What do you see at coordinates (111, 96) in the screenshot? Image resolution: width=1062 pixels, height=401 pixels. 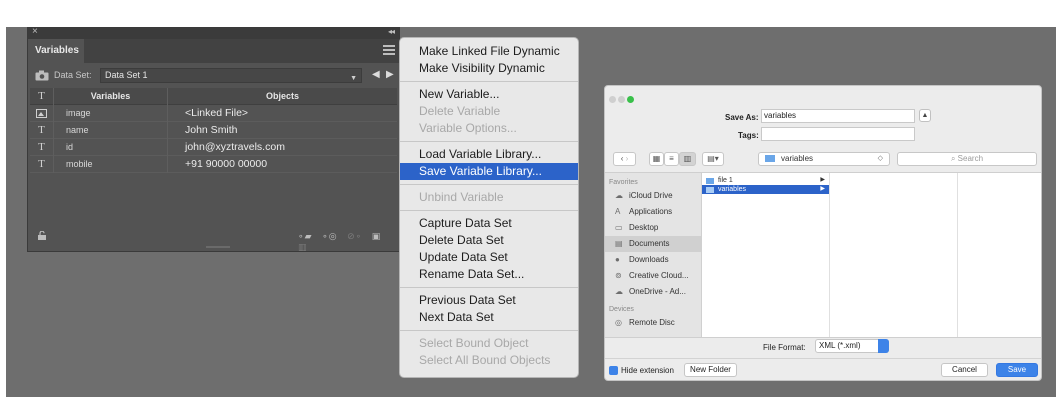 I see `variables-column-header: Variables` at bounding box center [111, 96].